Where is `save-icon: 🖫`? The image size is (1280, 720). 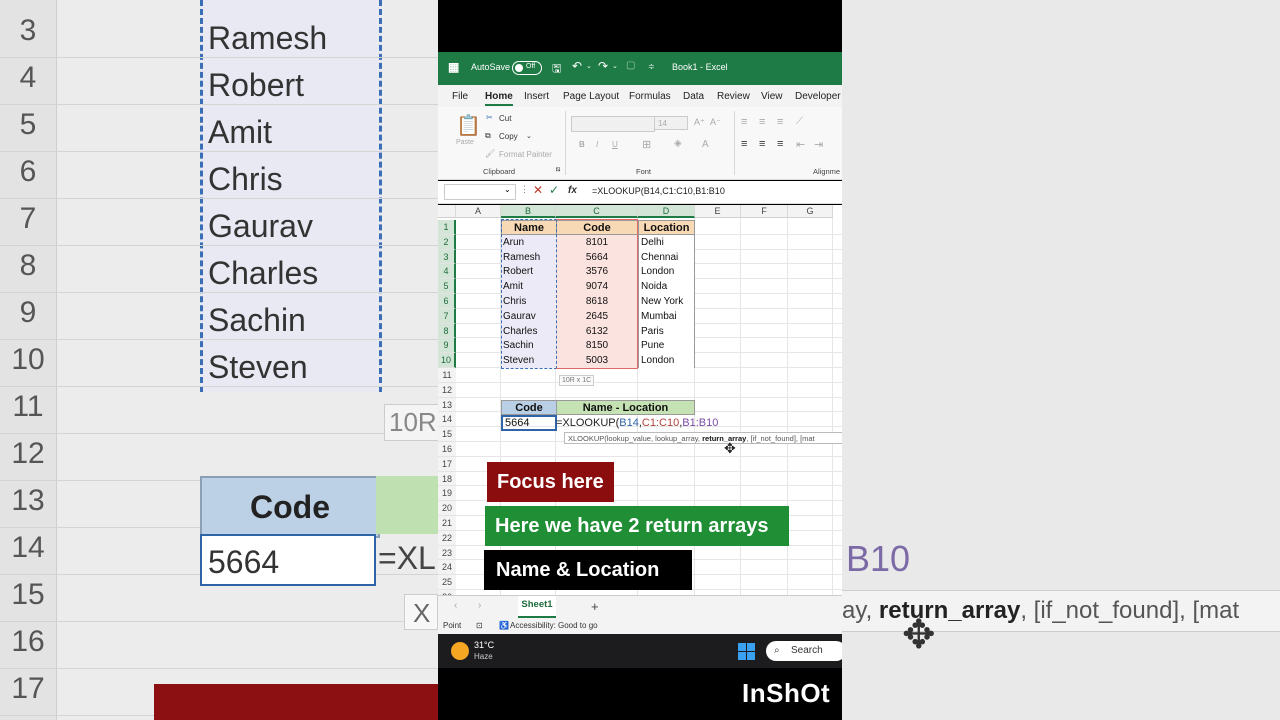
save-icon: 🖫 is located at coordinates (556, 69).